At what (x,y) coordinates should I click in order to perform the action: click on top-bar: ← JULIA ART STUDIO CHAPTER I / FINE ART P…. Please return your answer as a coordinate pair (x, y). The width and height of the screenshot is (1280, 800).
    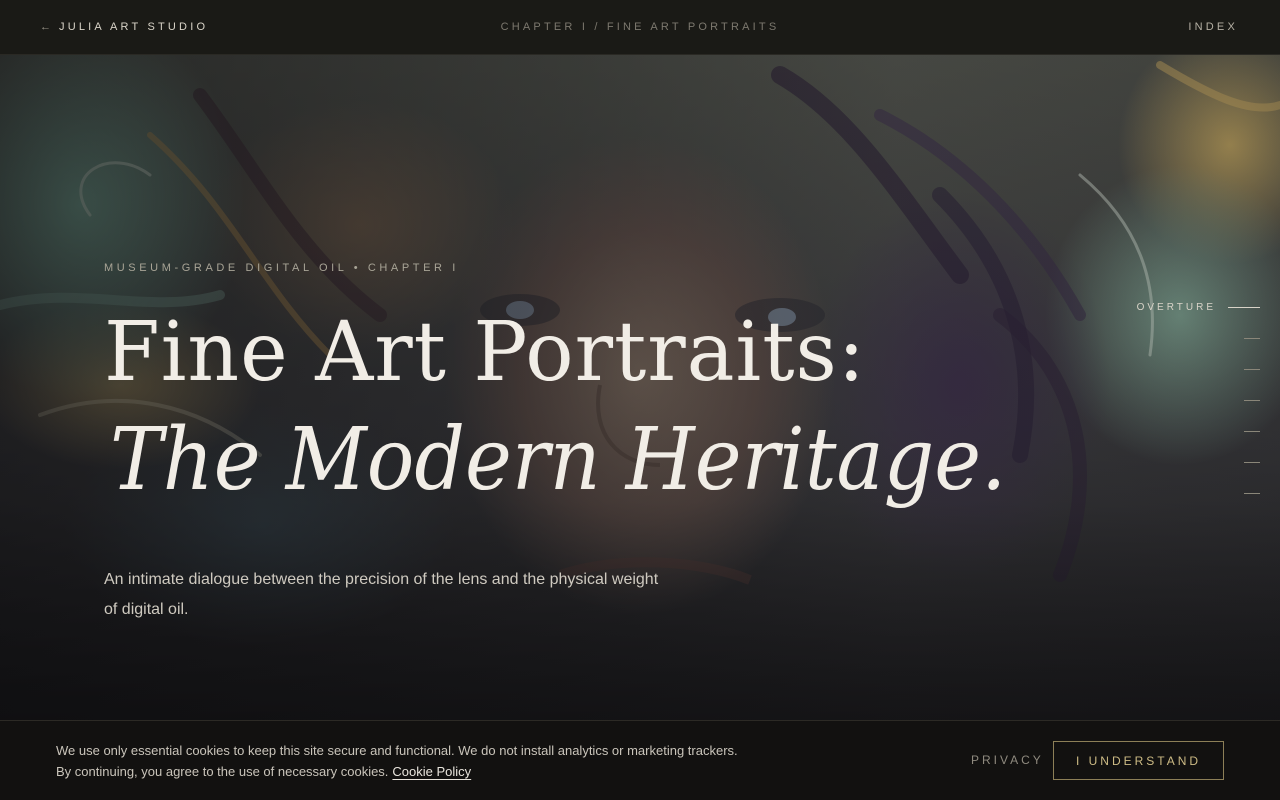
    Looking at the image, I should click on (640, 27).